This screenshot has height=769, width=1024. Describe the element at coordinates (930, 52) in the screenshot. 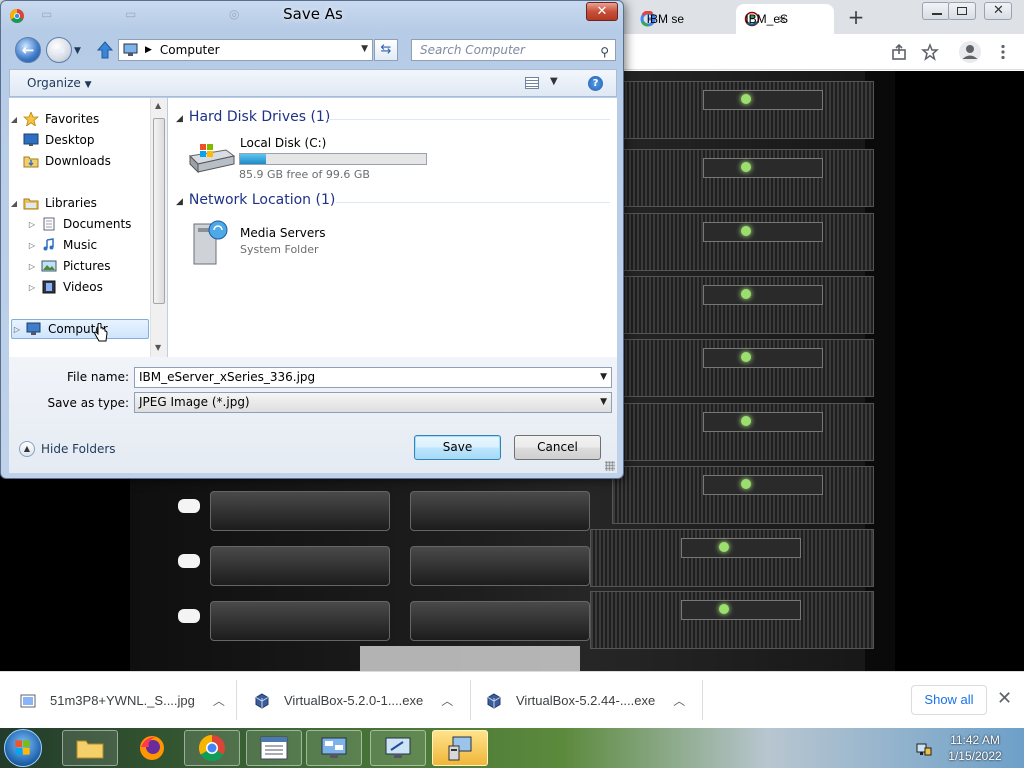

I see `bookmark-star-icon` at that location.